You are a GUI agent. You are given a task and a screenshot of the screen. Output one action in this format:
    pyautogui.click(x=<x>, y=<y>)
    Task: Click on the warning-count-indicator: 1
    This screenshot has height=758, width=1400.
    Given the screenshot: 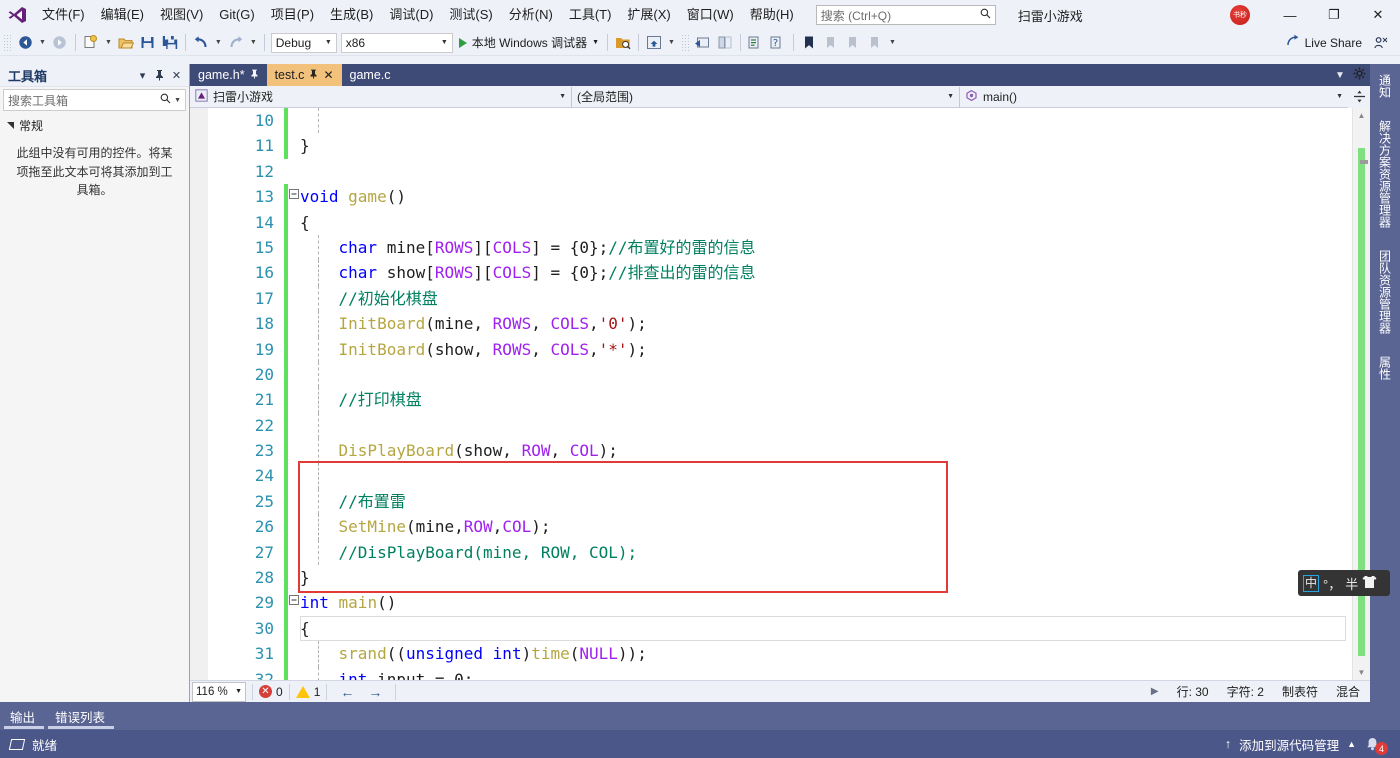 What is the action you would take?
    pyautogui.click(x=307, y=692)
    